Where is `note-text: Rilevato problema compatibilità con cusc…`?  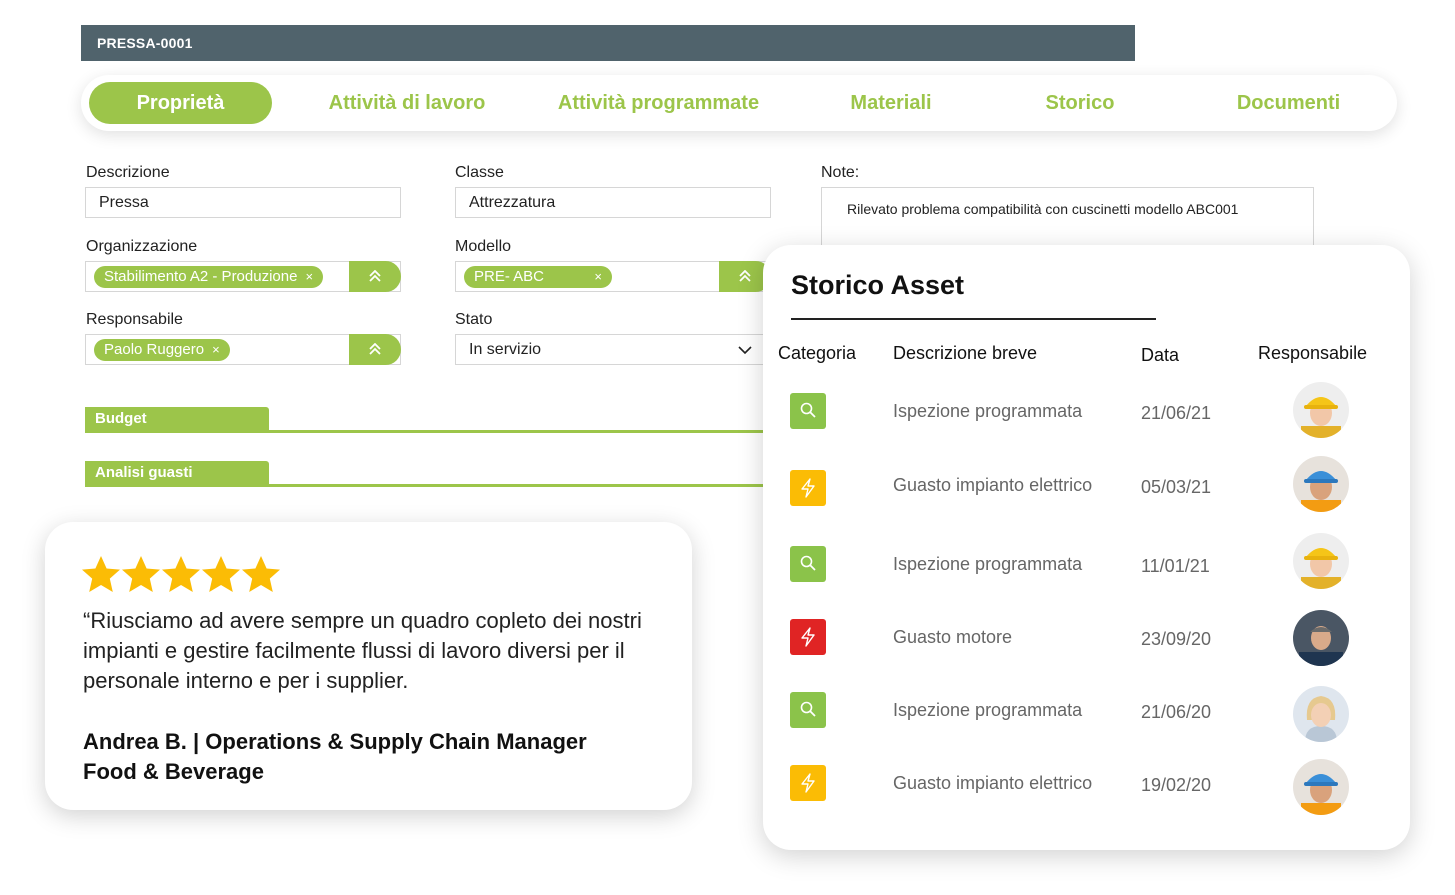 note-text: Rilevato problema compatibilità con cusc… is located at coordinates (1043, 209).